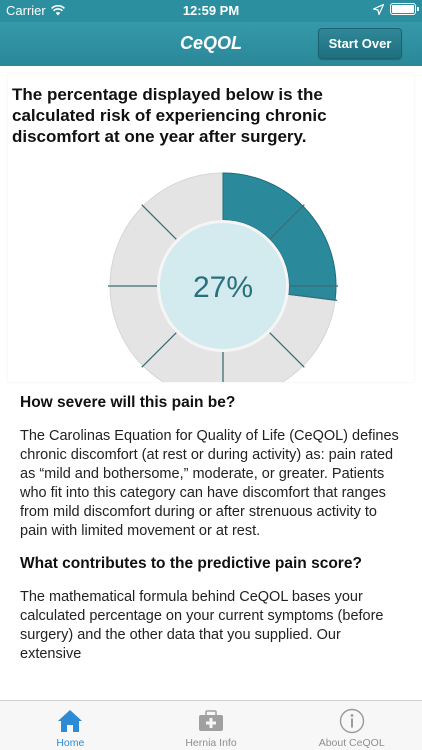 This screenshot has width=422, height=750. Describe the element at coordinates (360, 43) in the screenshot. I see `start-over-button: Start Over` at that location.